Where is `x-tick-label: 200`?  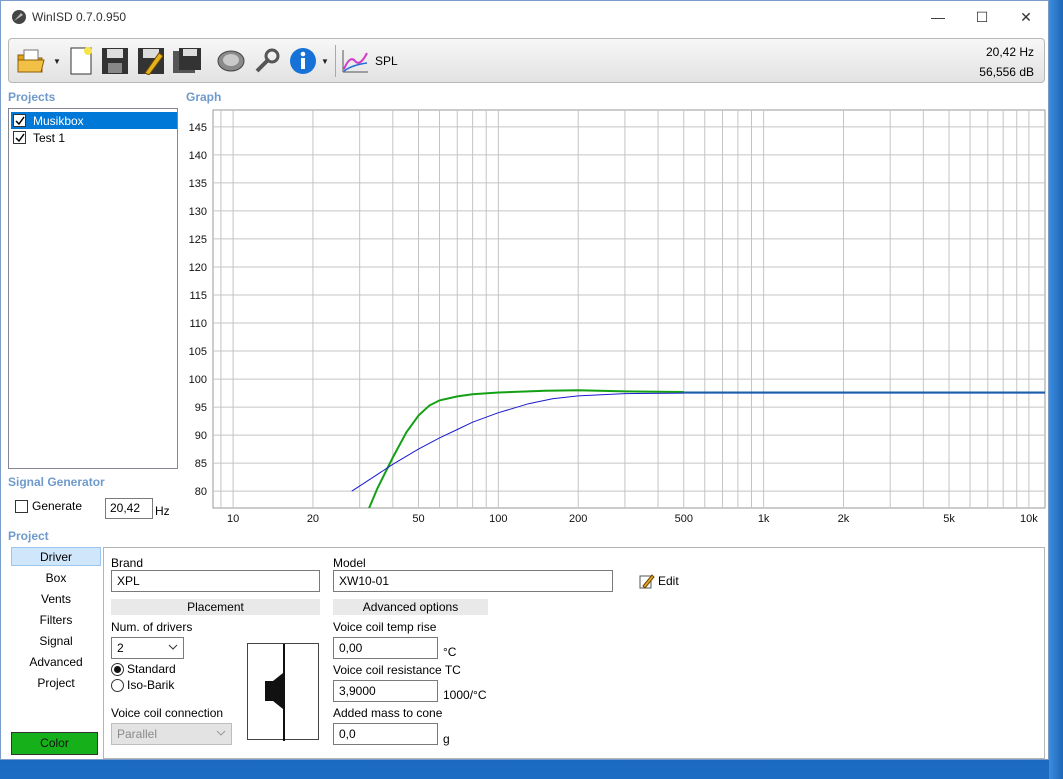 x-tick-label: 200 is located at coordinates (578, 519).